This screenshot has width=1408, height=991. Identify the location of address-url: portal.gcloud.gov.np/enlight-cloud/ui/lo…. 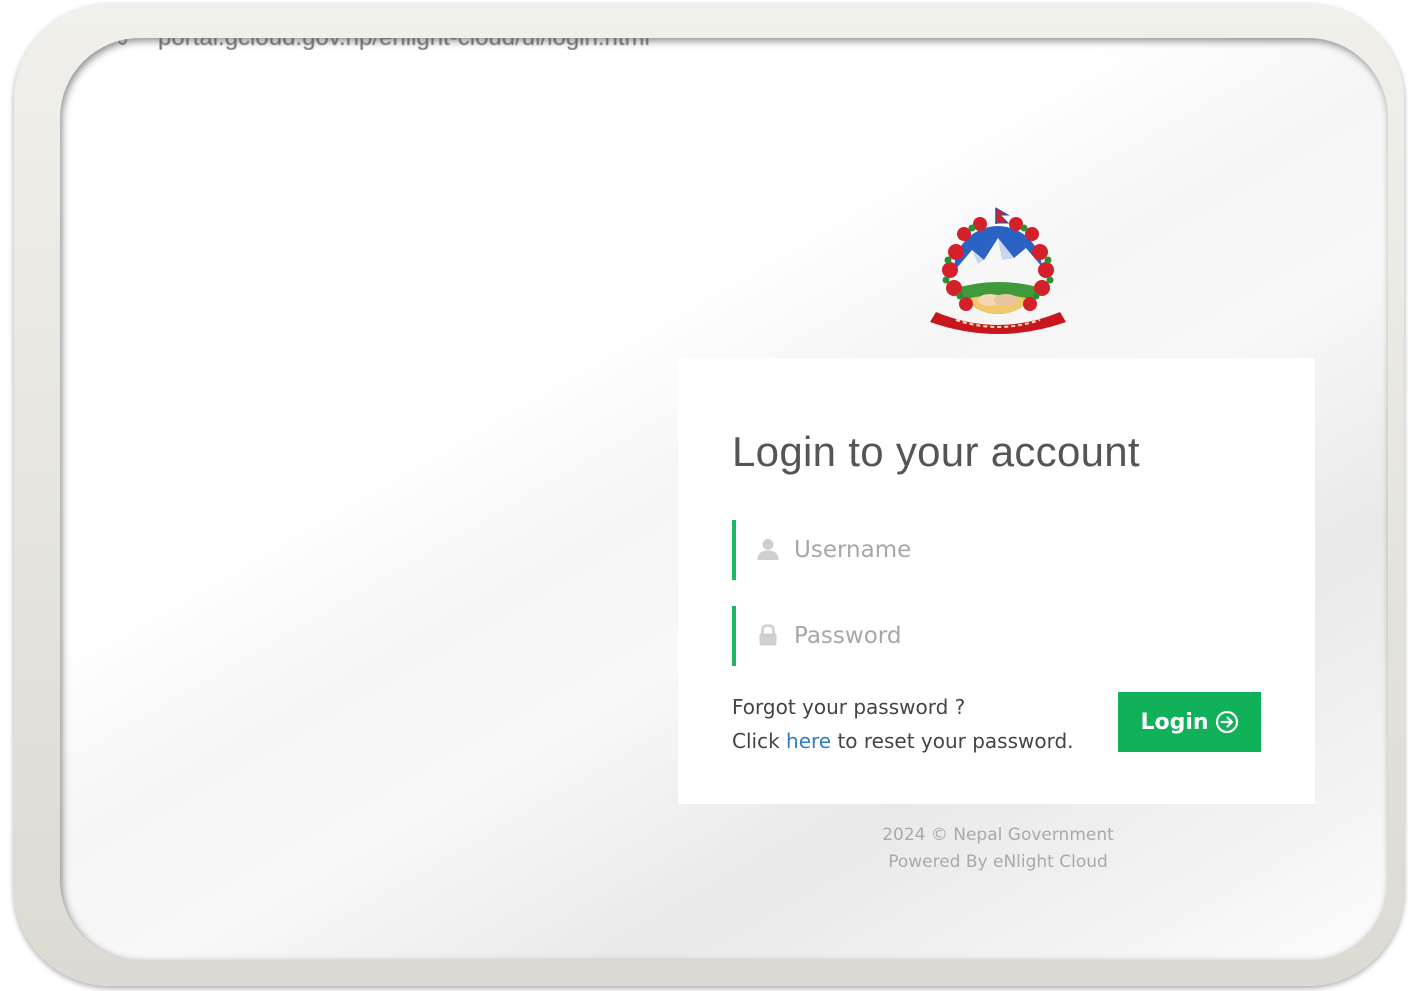
(404, 44).